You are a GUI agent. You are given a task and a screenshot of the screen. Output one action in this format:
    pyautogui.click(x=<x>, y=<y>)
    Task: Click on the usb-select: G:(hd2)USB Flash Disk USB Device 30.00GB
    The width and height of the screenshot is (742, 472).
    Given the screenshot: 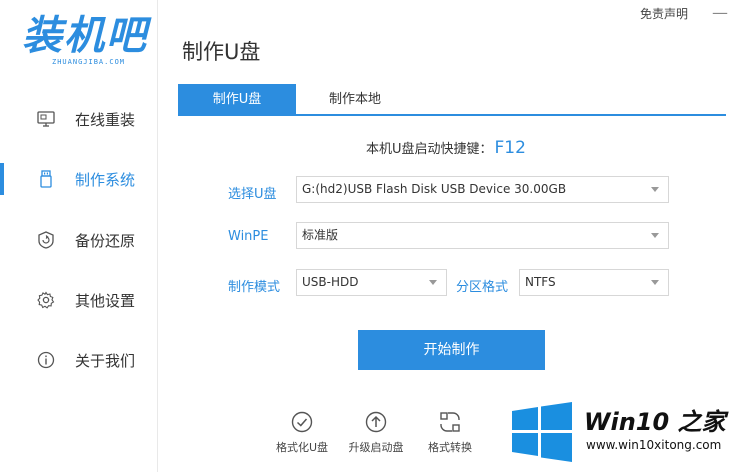 What is the action you would take?
    pyautogui.click(x=482, y=189)
    